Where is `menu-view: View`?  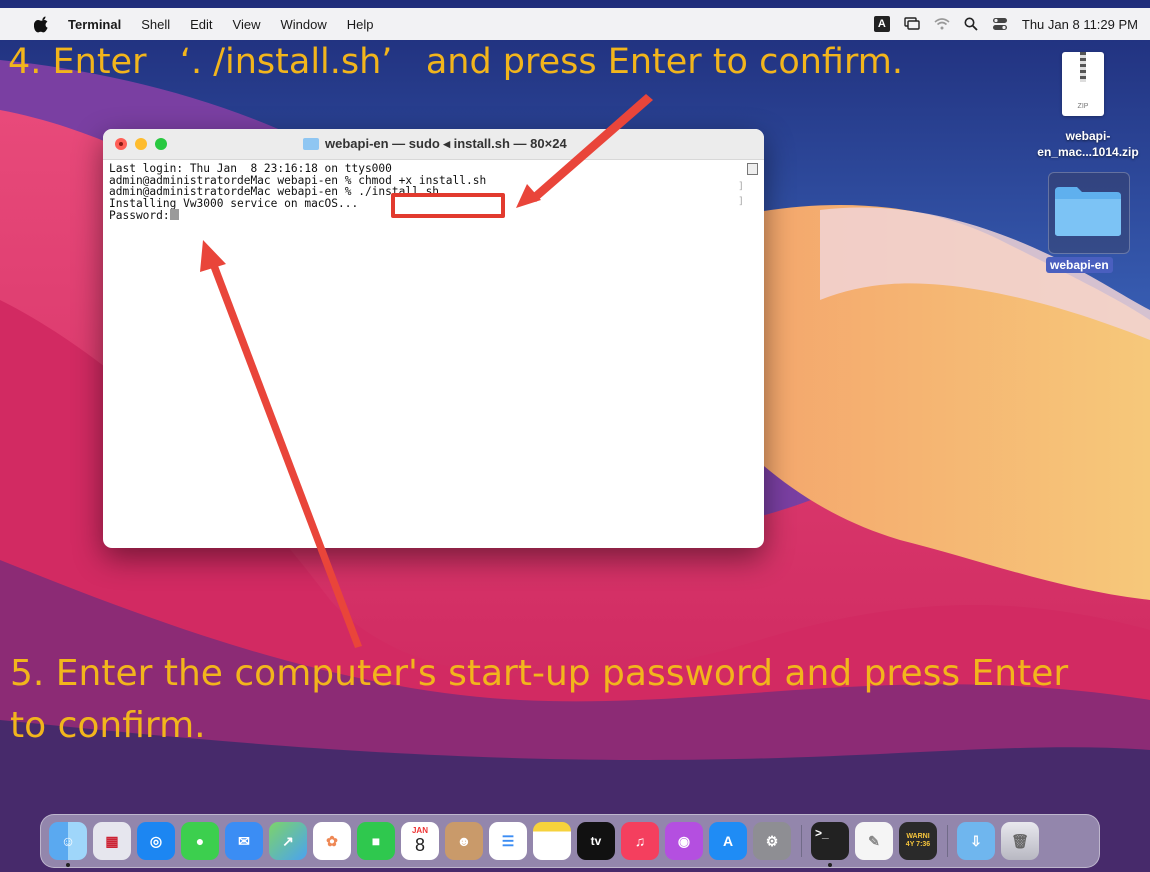 menu-view: View is located at coordinates (247, 24).